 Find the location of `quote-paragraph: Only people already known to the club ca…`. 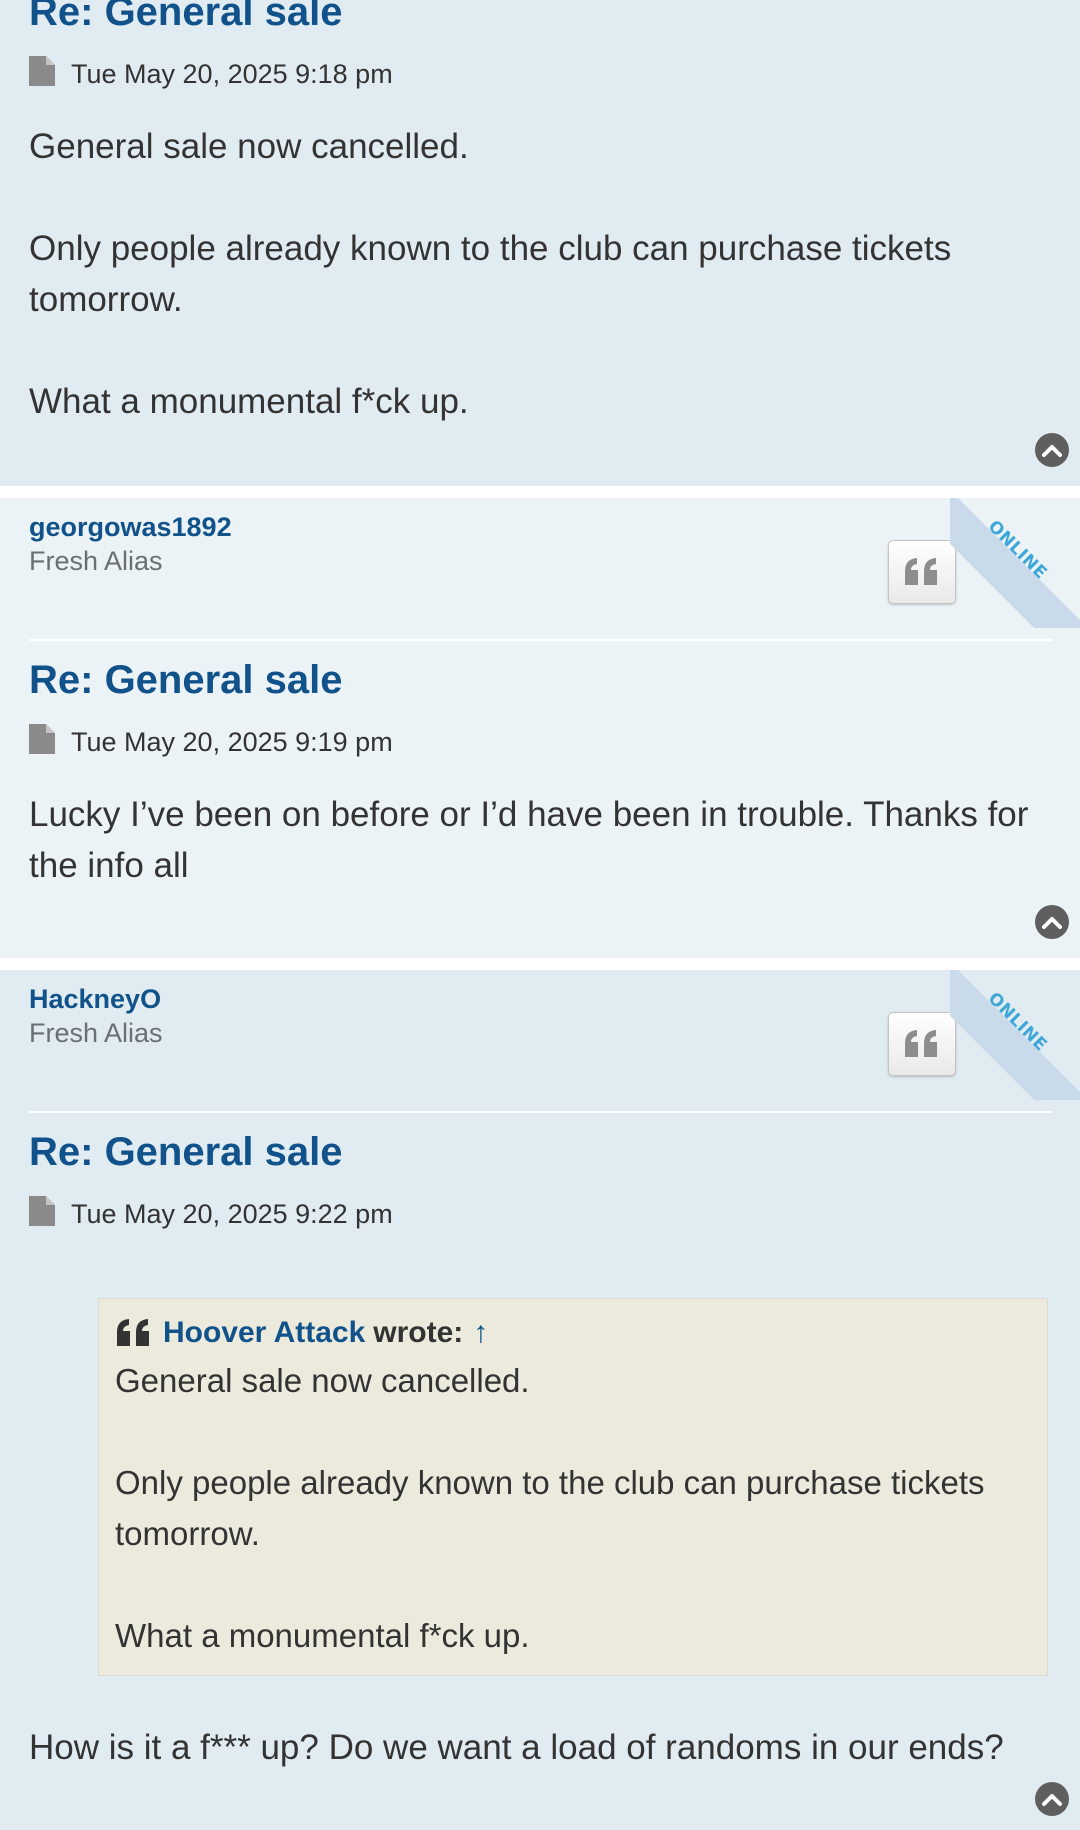

quote-paragraph: Only people already known to the club ca… is located at coordinates (550, 1508).